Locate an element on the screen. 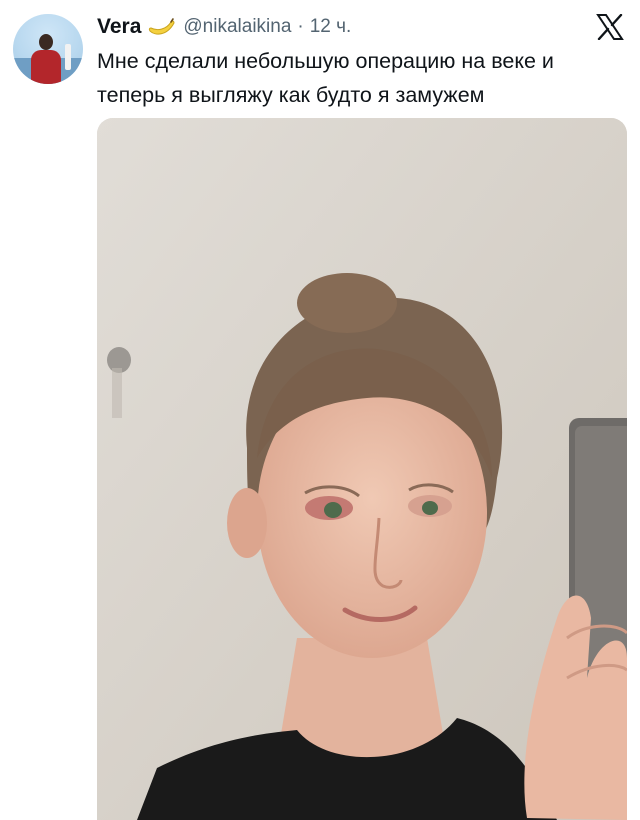 Image resolution: width=640 pixels, height=820 pixels. avatar-lighthouse is located at coordinates (68, 57).